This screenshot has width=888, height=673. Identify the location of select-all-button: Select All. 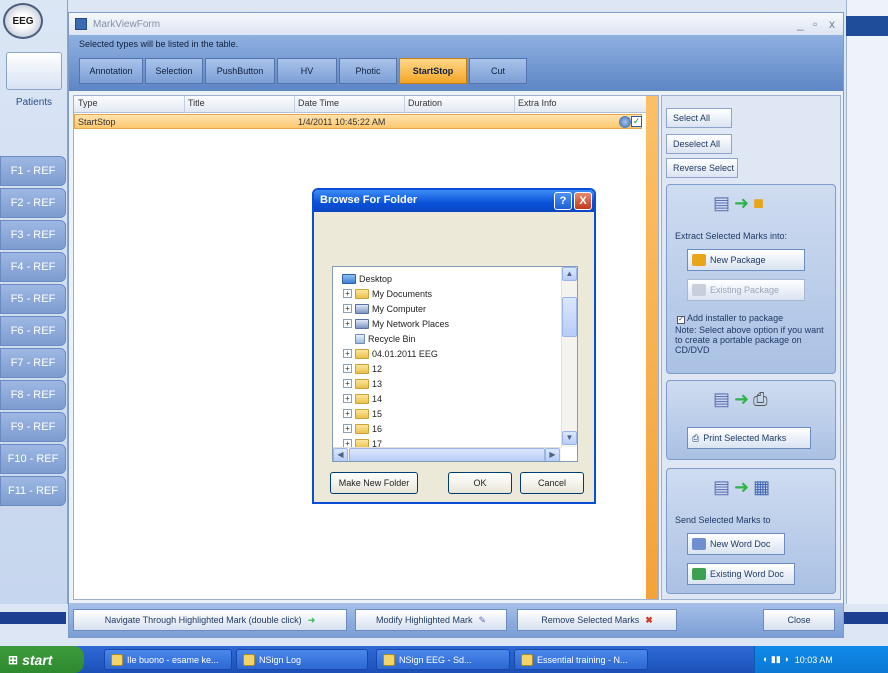
(699, 118).